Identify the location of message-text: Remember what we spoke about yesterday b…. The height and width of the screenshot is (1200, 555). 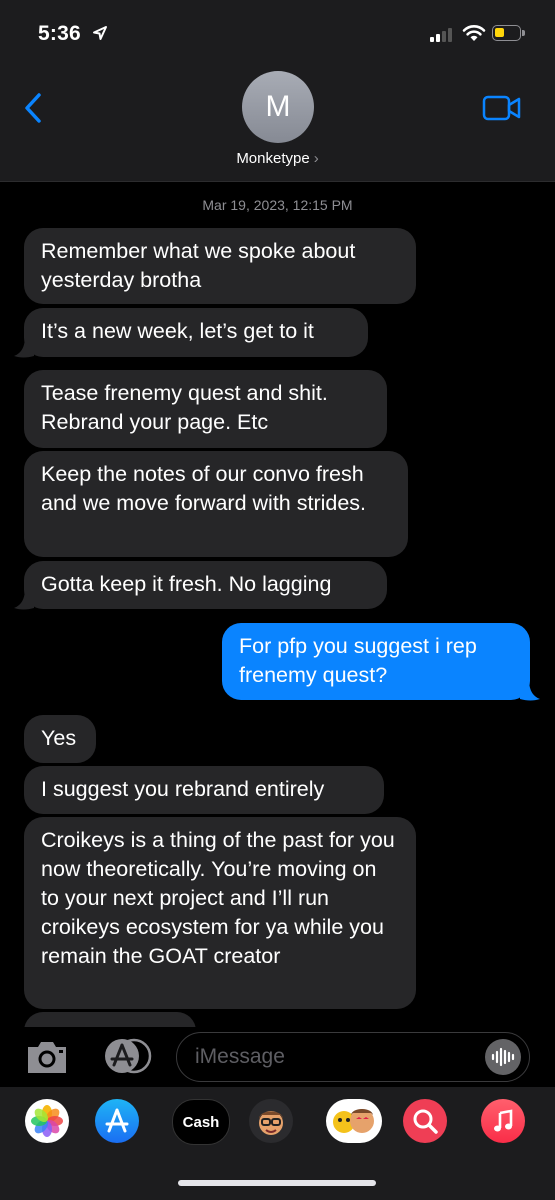
(198, 265).